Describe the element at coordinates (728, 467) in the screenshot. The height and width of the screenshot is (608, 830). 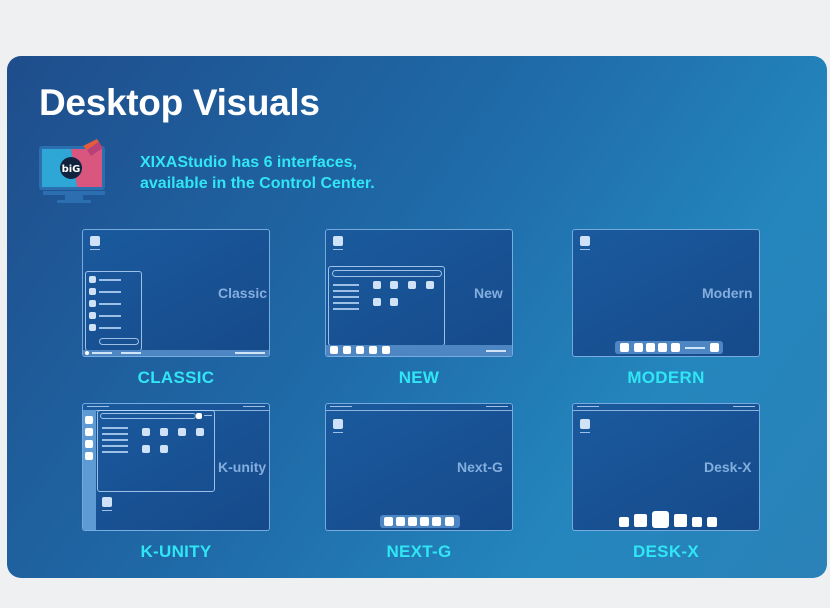
I see `preview-label: Desk-X` at that location.